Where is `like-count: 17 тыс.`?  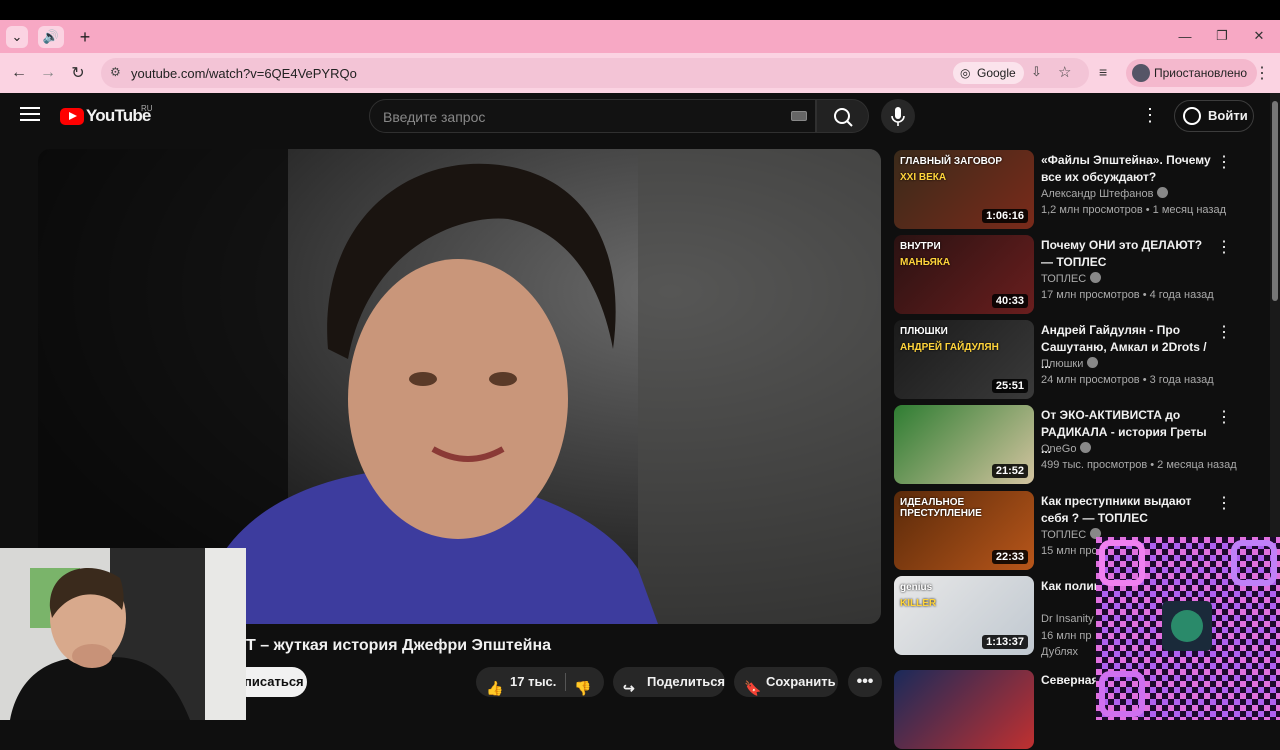 like-count: 17 тыс. is located at coordinates (533, 681).